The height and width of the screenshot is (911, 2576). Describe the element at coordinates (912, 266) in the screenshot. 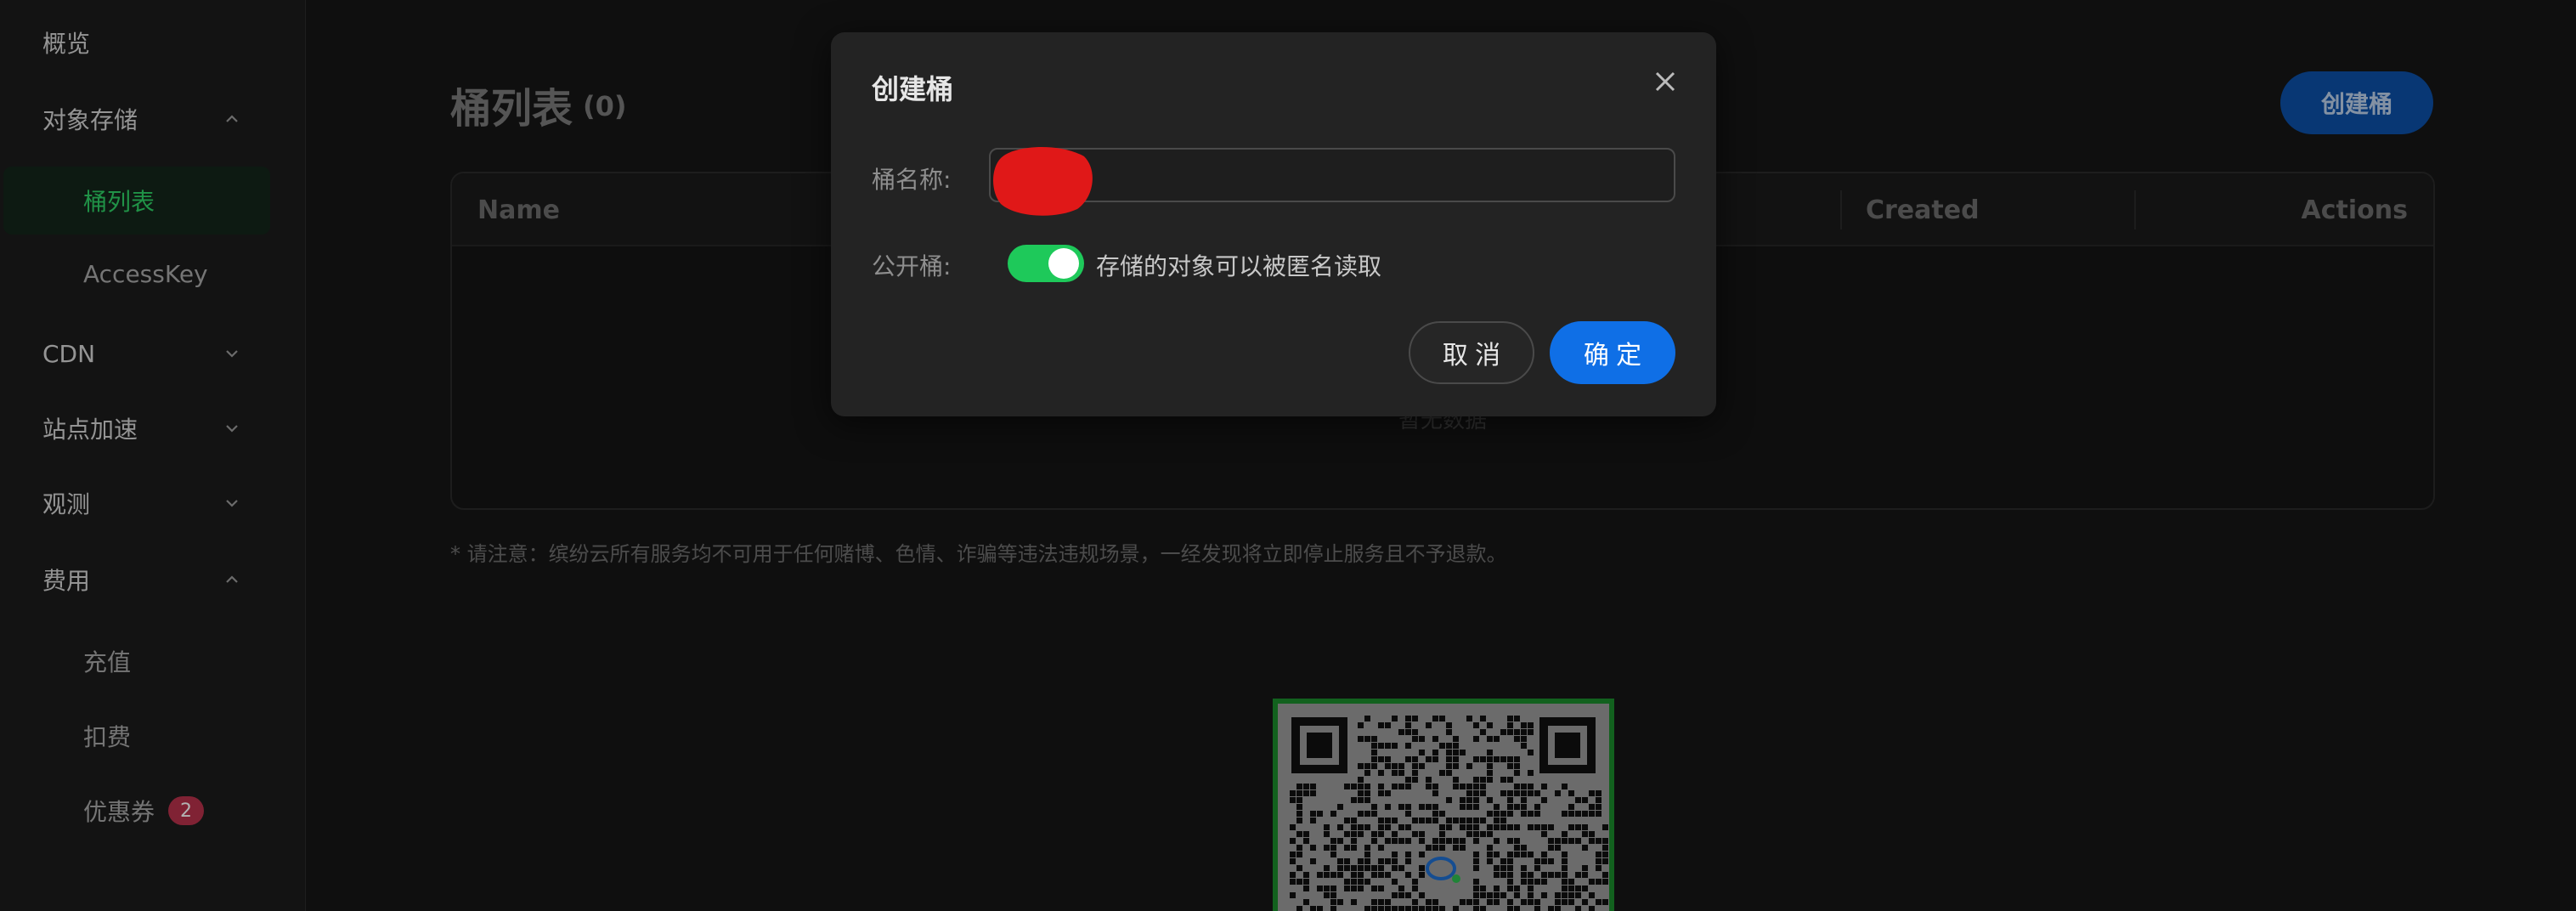

I see `public-bucket-label: 公开桶:` at that location.